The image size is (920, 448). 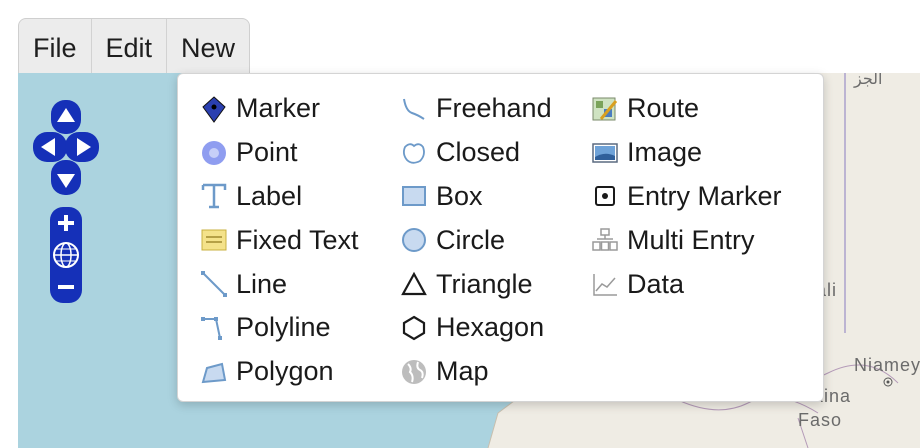 I want to click on menu-item-triangle: Triangle, so click(x=476, y=284).